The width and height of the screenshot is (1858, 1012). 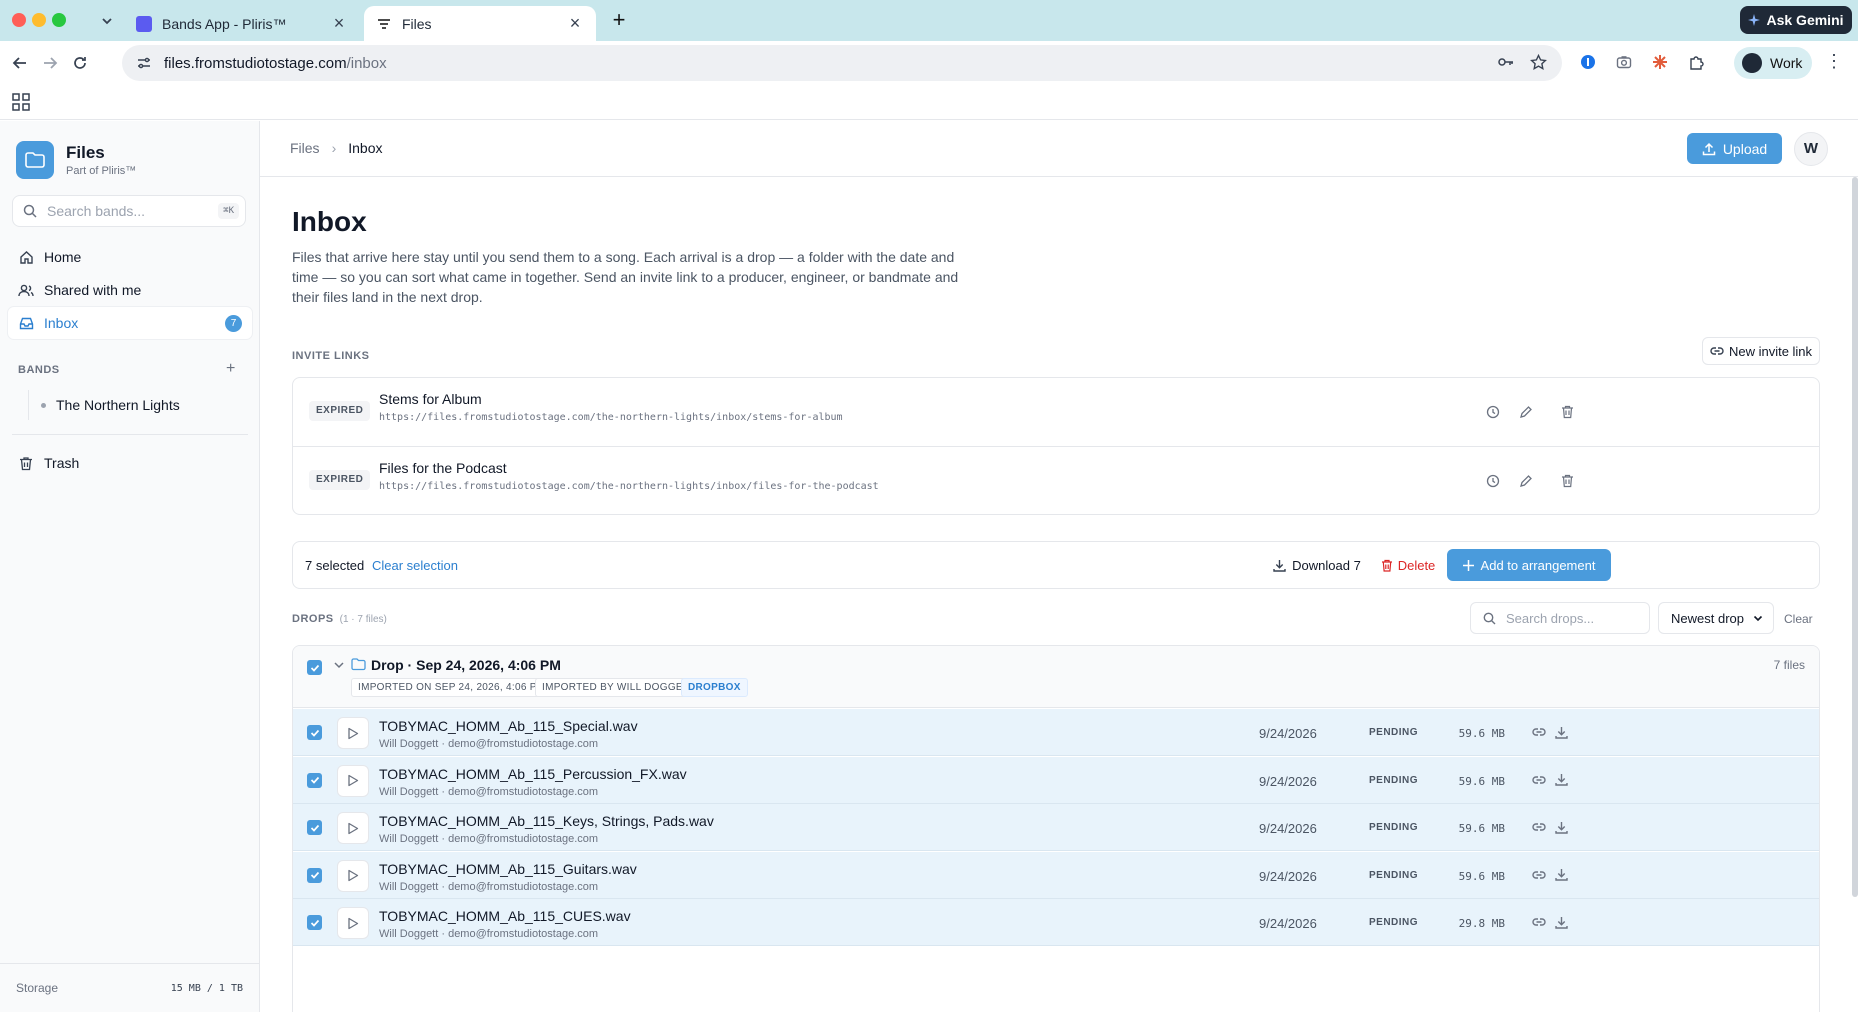 I want to click on user-avatar: W, so click(x=1811, y=149).